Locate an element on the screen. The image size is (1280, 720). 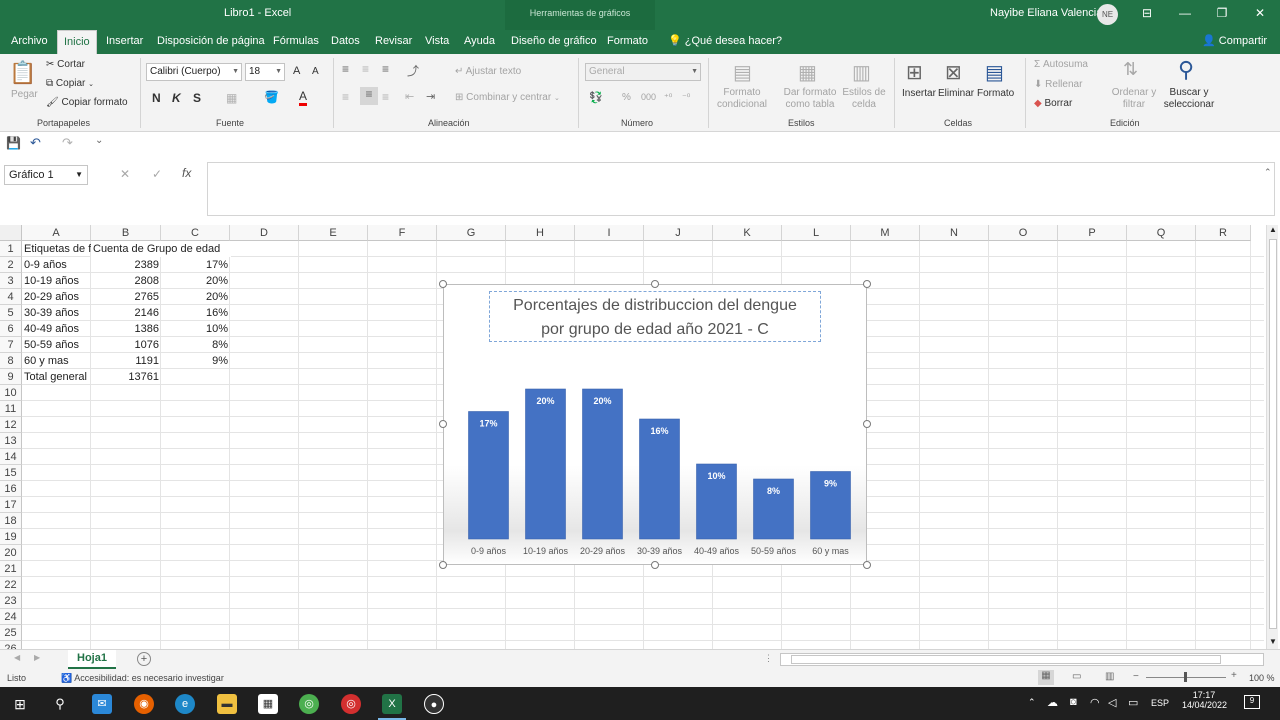
battery-icon: ▭ is located at coordinates (1133, 702).